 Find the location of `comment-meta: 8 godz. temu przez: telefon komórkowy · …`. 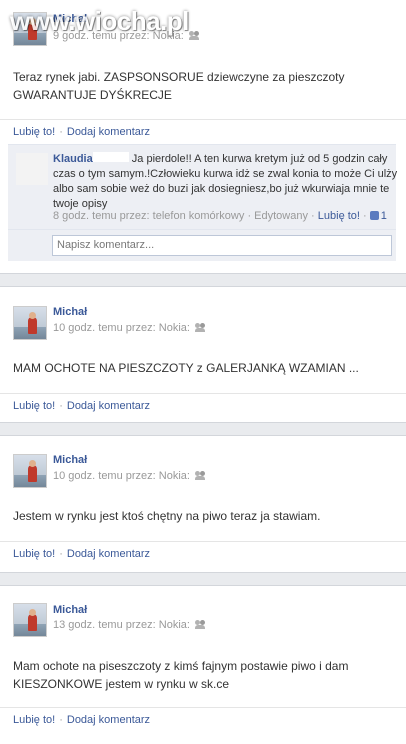

comment-meta: 8 godz. temu przez: telefon komórkowy · … is located at coordinates (220, 216).